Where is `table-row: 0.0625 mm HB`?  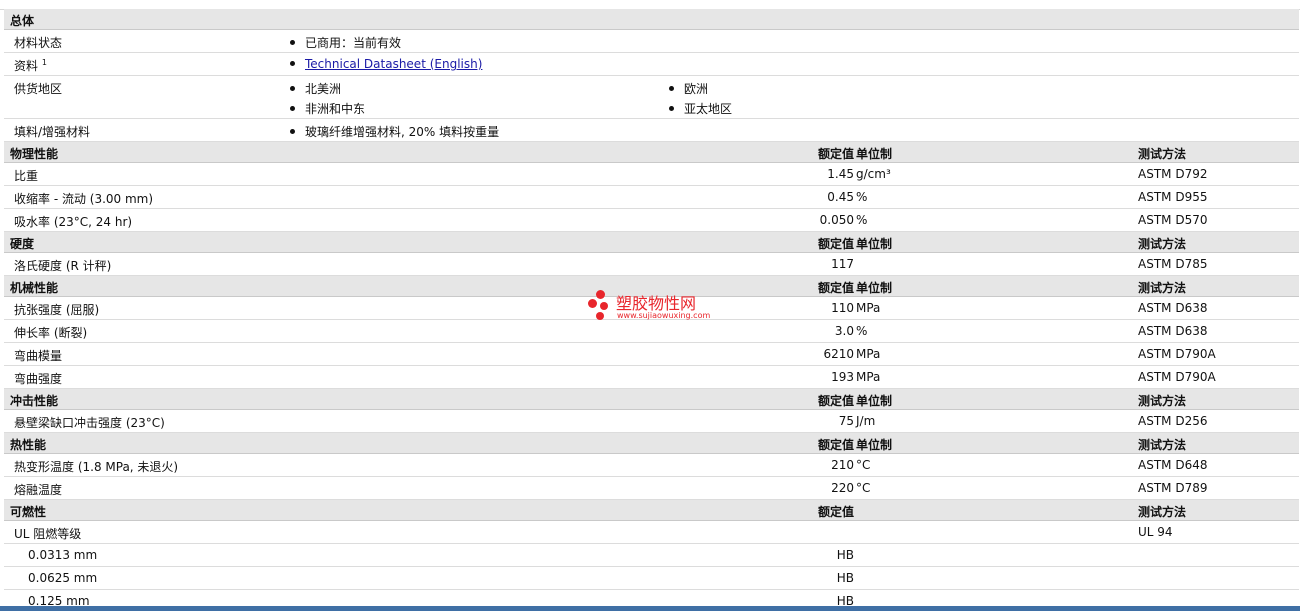
table-row: 0.0625 mm HB is located at coordinates (651, 578).